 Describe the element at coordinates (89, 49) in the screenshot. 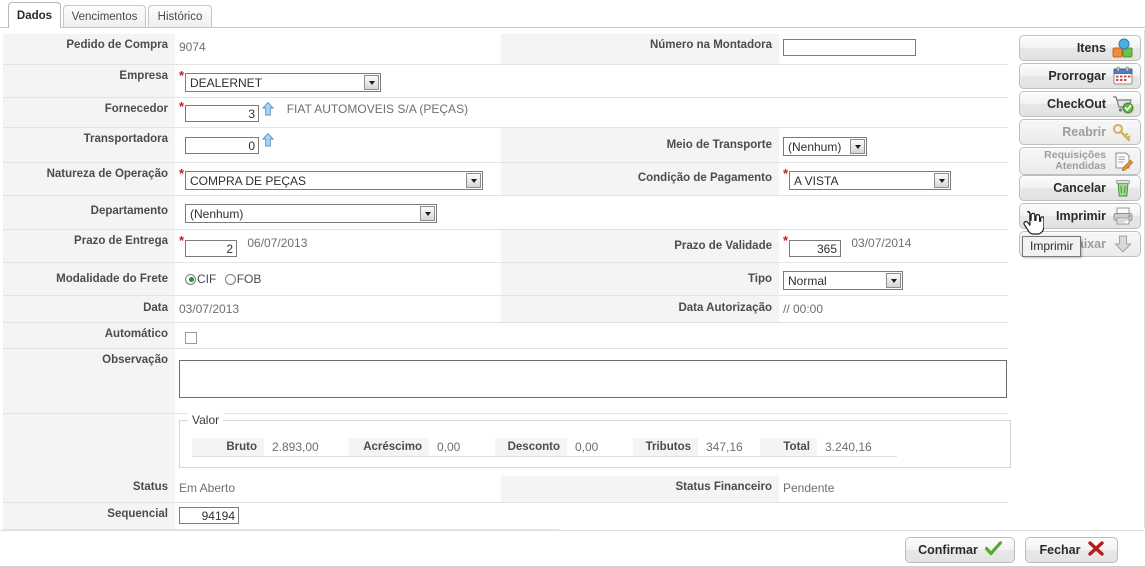

I see `label-pedido-de-compra: Pedido de Compra` at that location.